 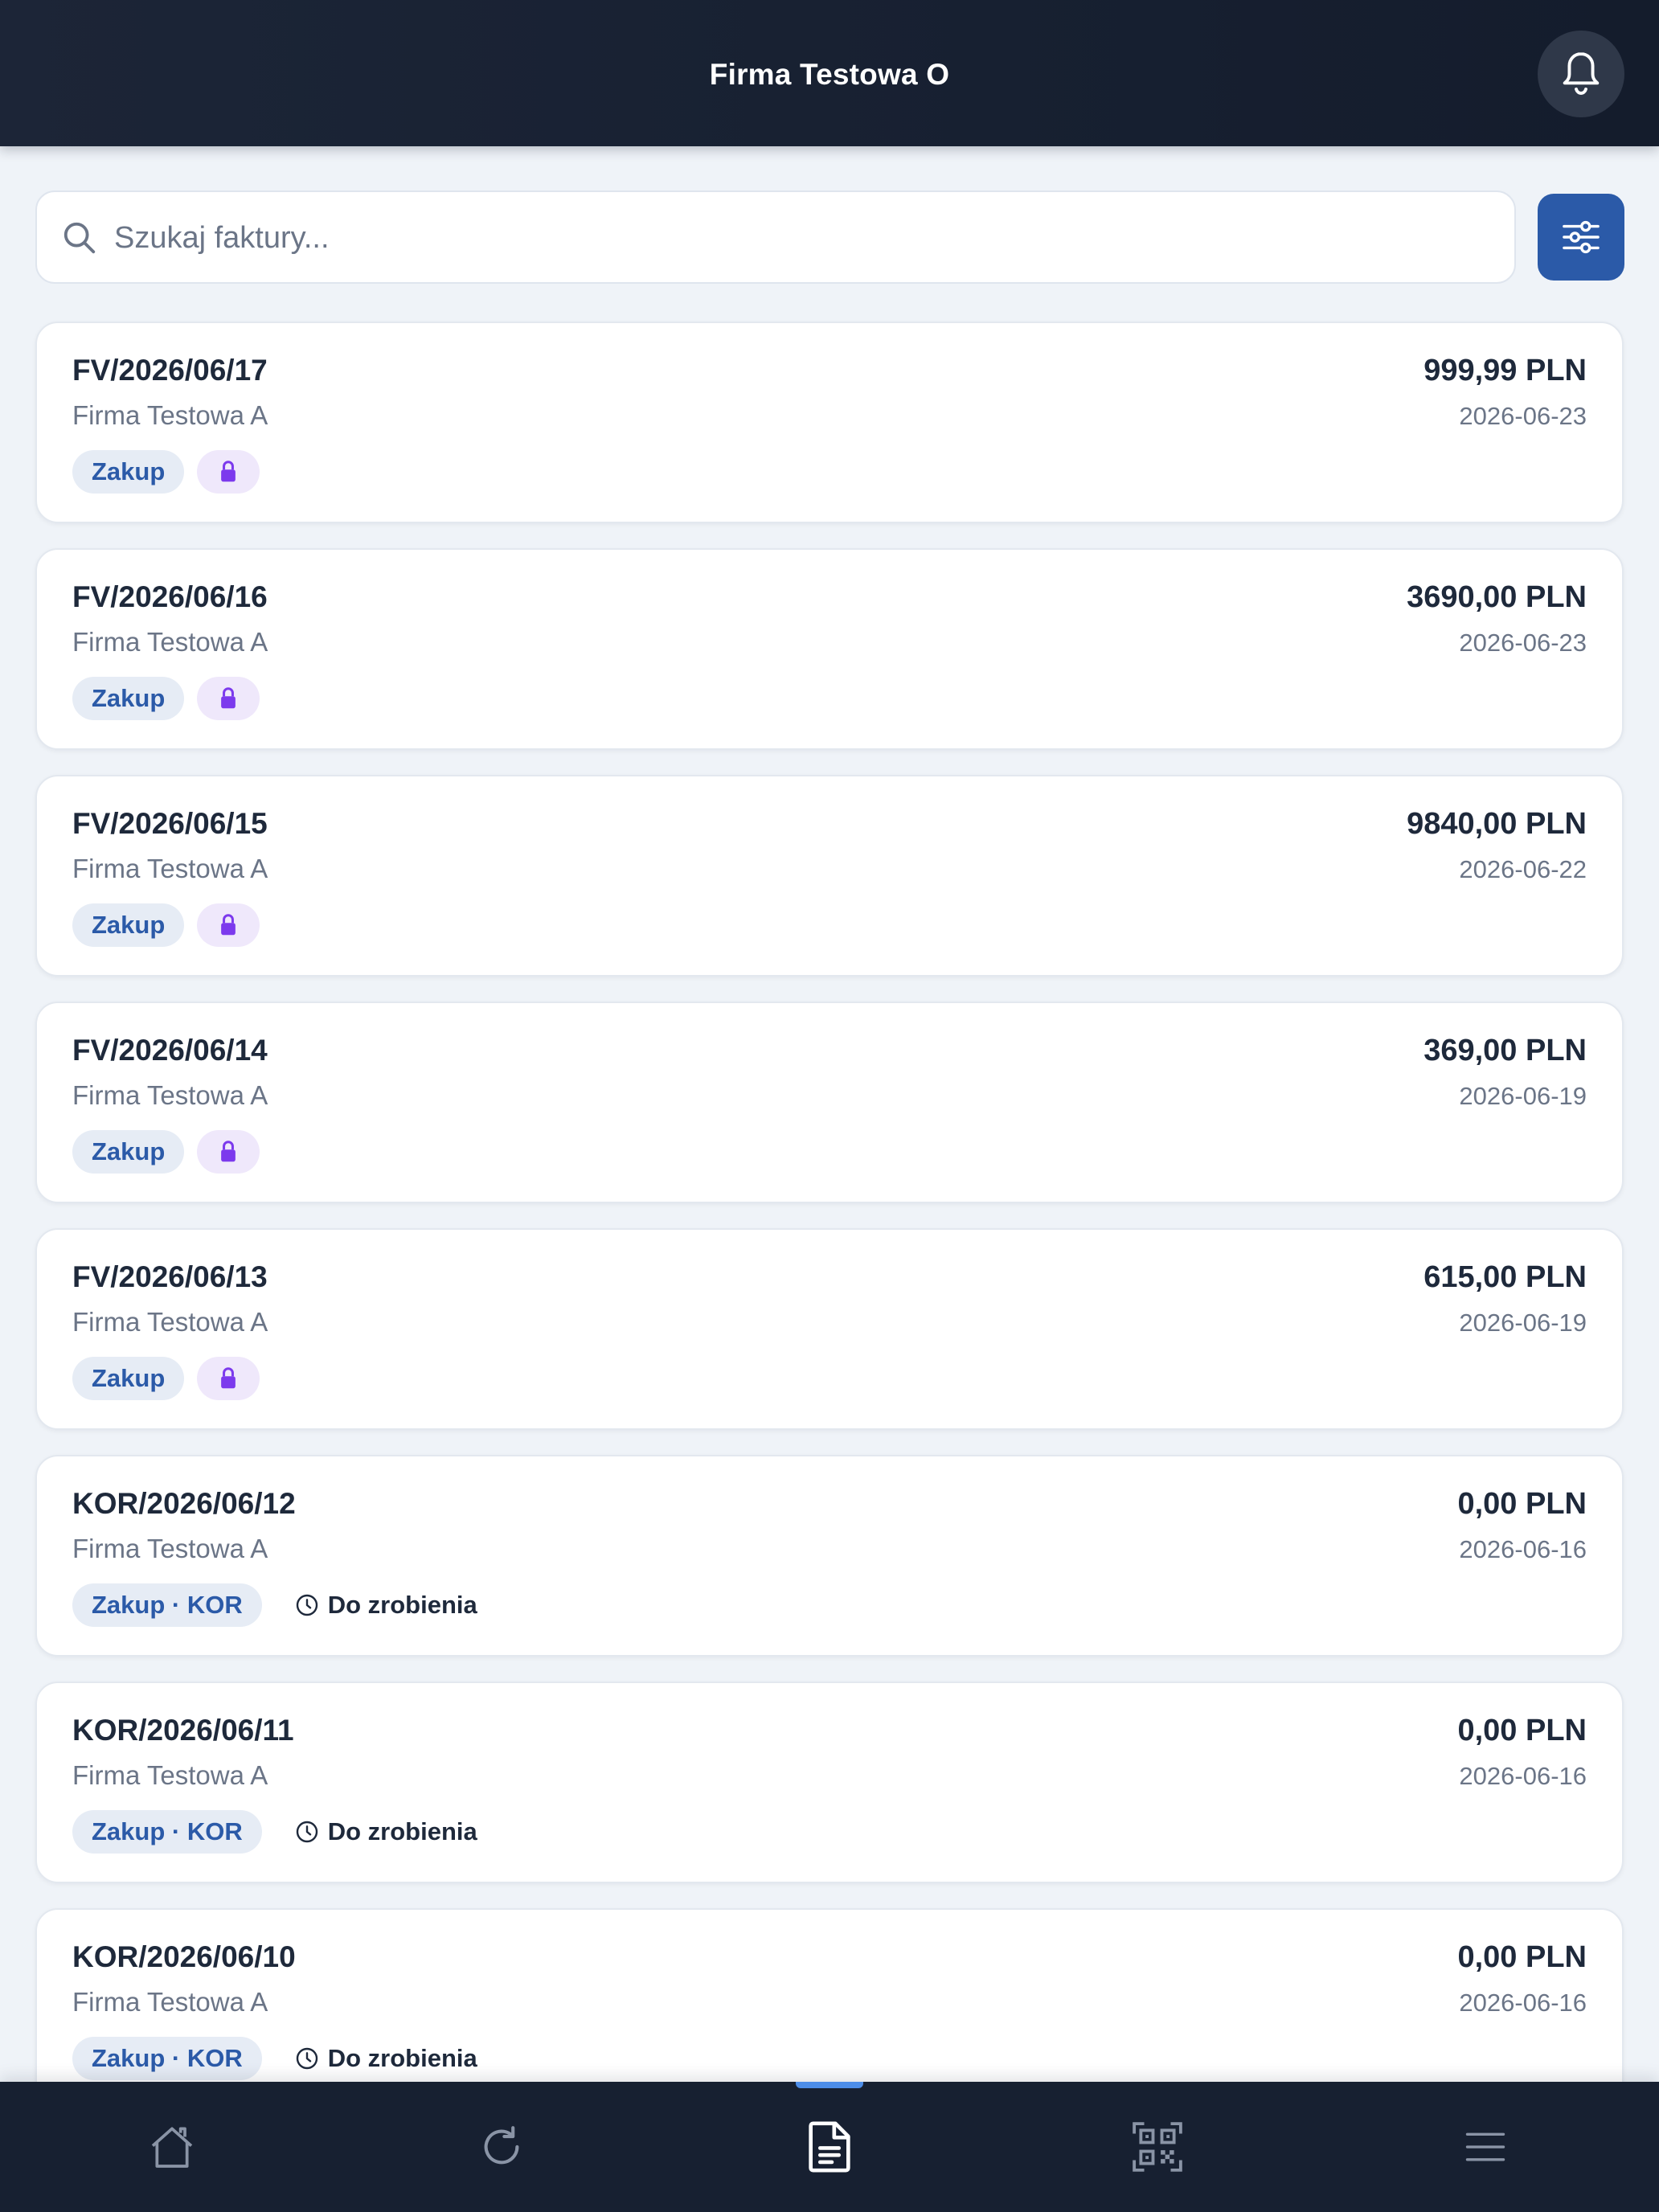 What do you see at coordinates (1505, 370) in the screenshot?
I see `invoice-amount: 999,99 PLN` at bounding box center [1505, 370].